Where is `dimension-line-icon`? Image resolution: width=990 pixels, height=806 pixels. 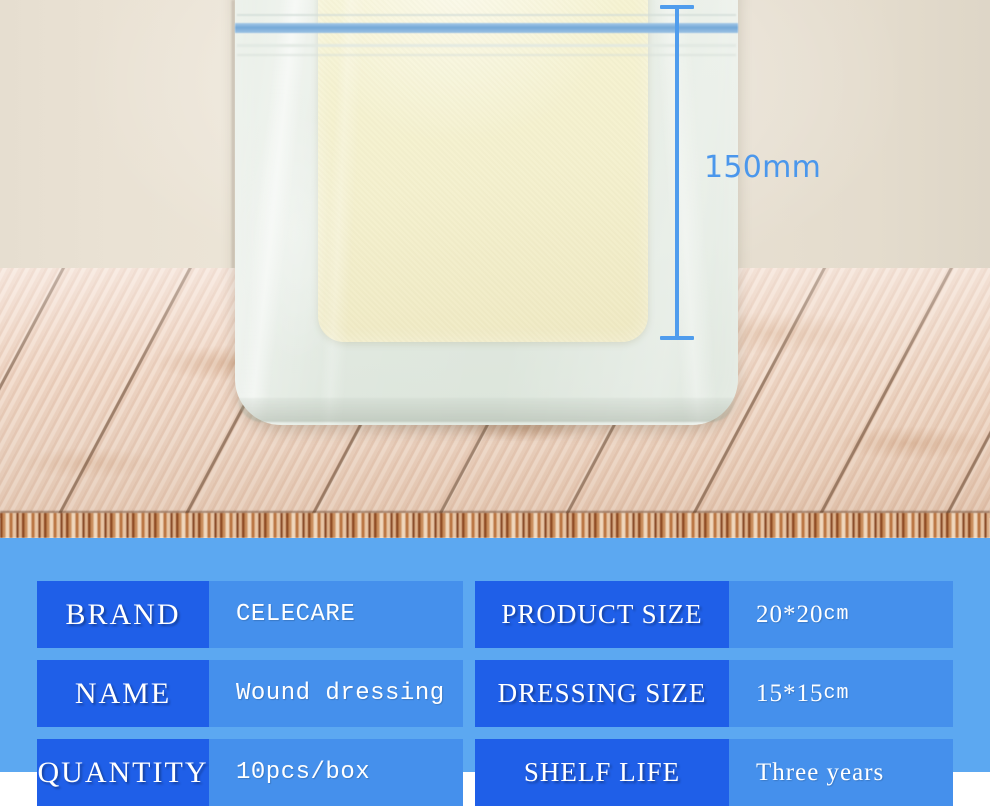 dimension-line-icon is located at coordinates (677, 173).